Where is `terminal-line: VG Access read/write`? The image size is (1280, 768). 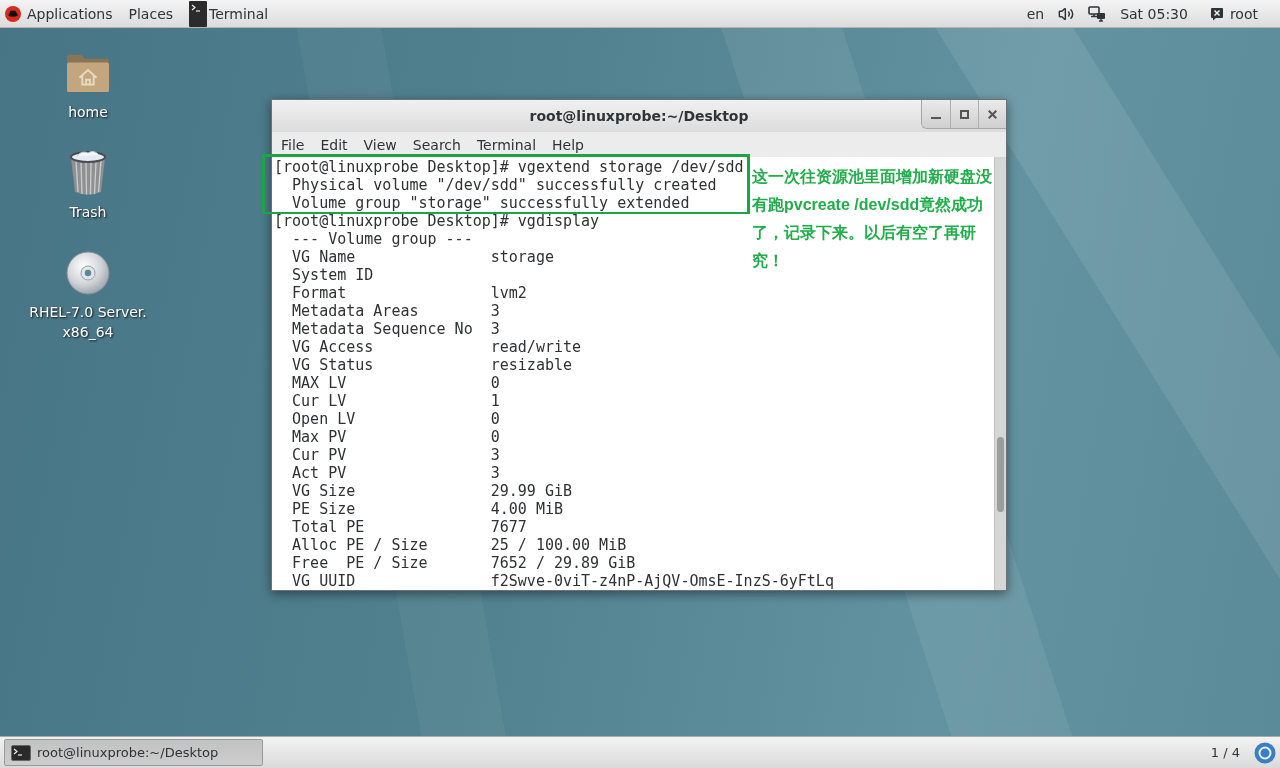 terminal-line: VG Access read/write is located at coordinates (436, 347).